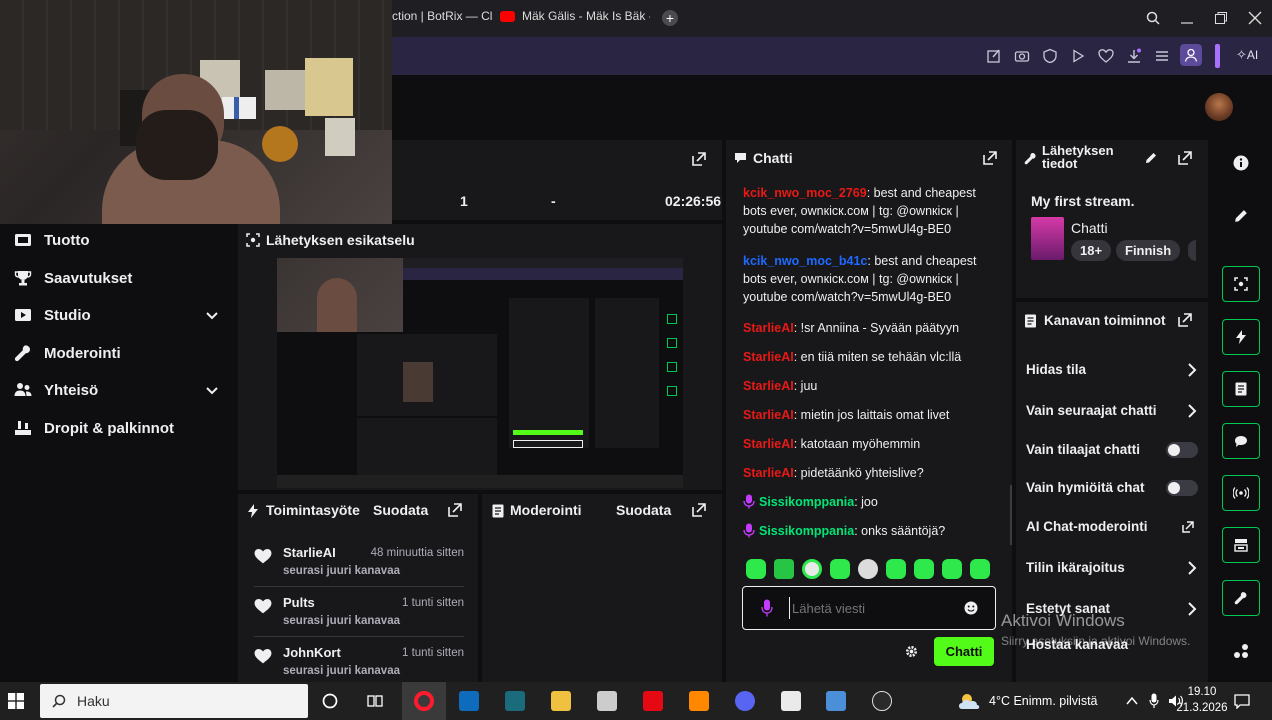 This screenshot has height=720, width=1272. What do you see at coordinates (117, 353) in the screenshot?
I see `nav-item-moderointi: Moderointi` at bounding box center [117, 353].